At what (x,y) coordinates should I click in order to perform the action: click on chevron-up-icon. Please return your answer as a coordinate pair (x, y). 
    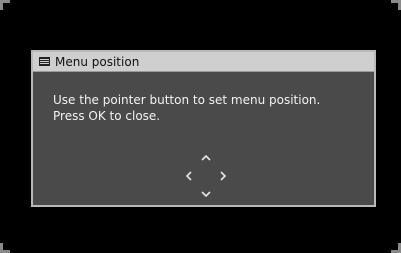
    Looking at the image, I should click on (206, 158).